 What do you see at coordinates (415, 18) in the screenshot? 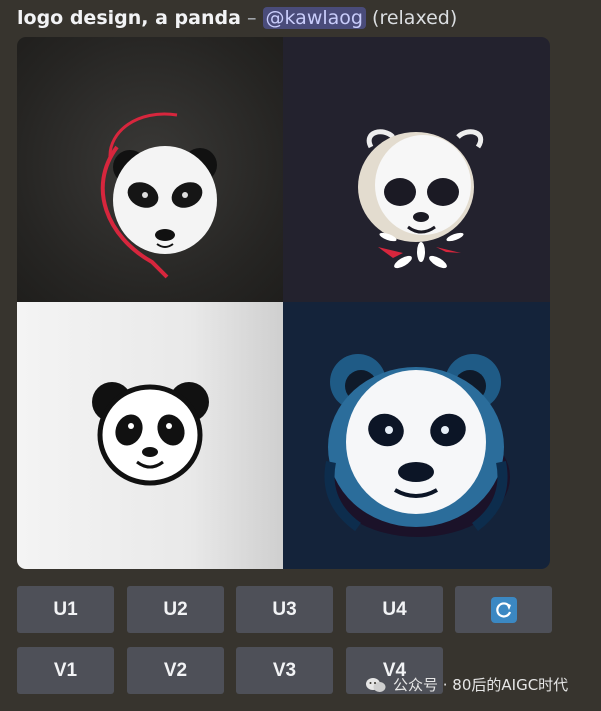
I see `mode-label: (relaxed)` at bounding box center [415, 18].